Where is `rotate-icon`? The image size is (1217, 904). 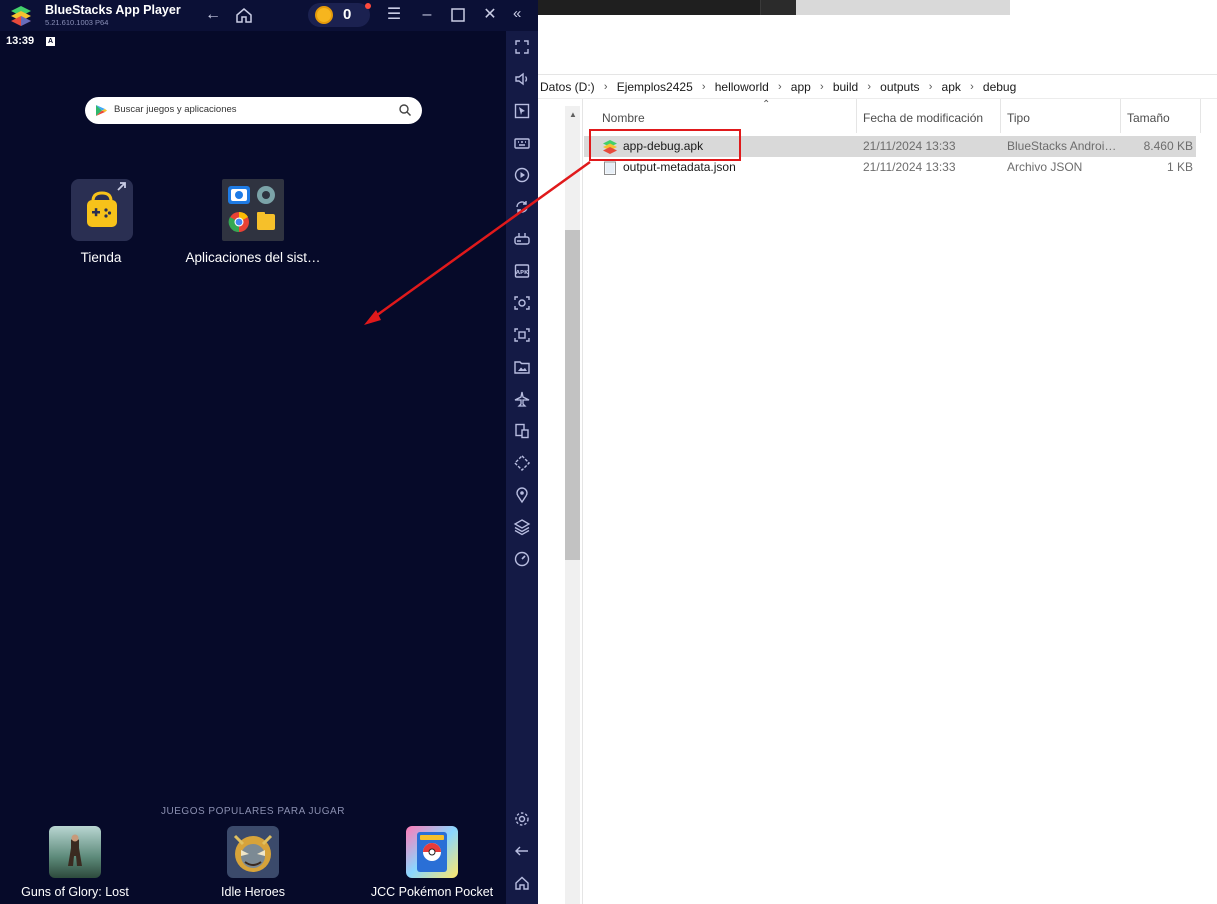
rotate-icon is located at coordinates (522, 463).